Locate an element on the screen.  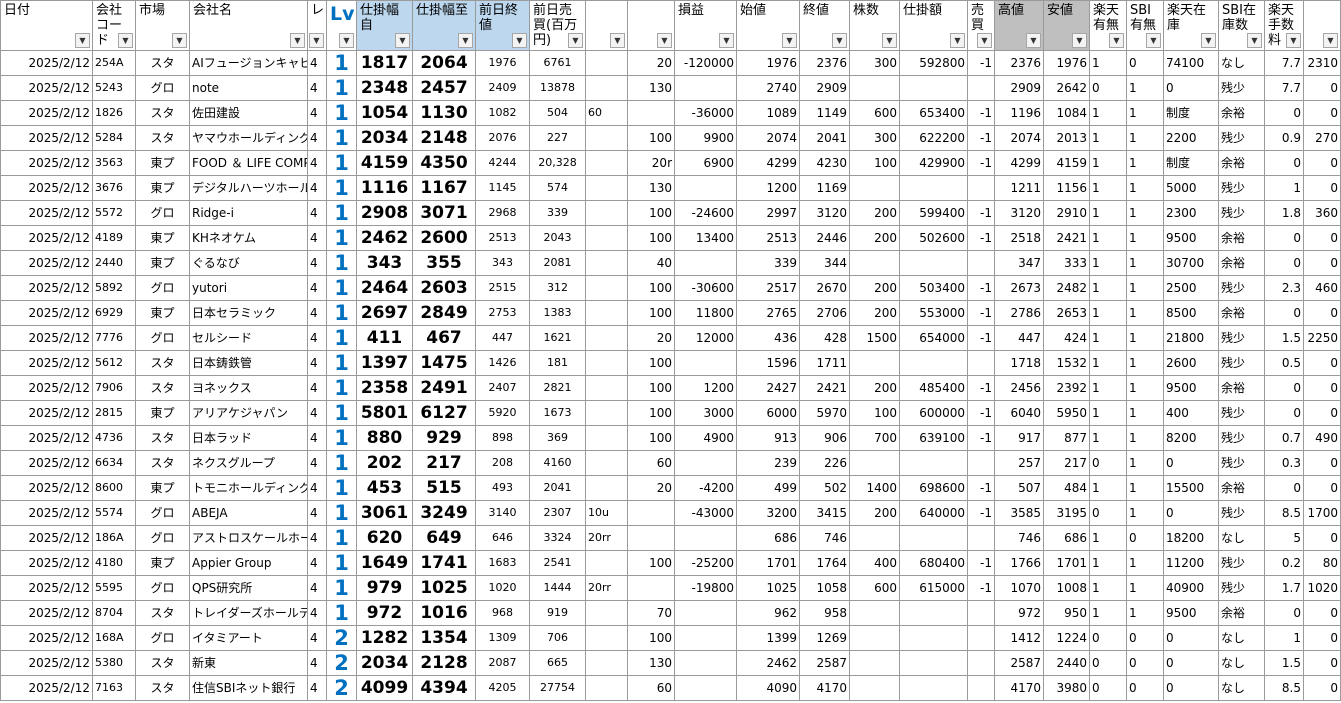
cell-rk_stock: 400 is located at coordinates (1191, 413).